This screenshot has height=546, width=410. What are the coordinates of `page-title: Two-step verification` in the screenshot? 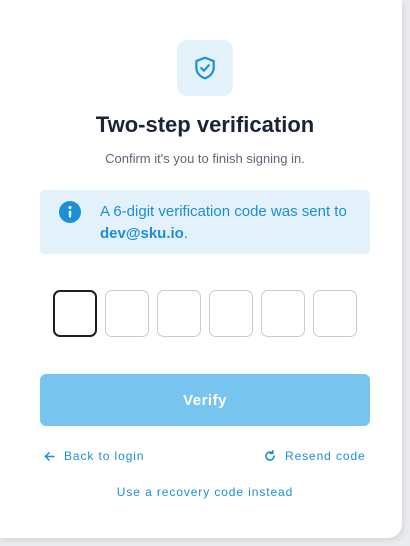 It's located at (205, 124).